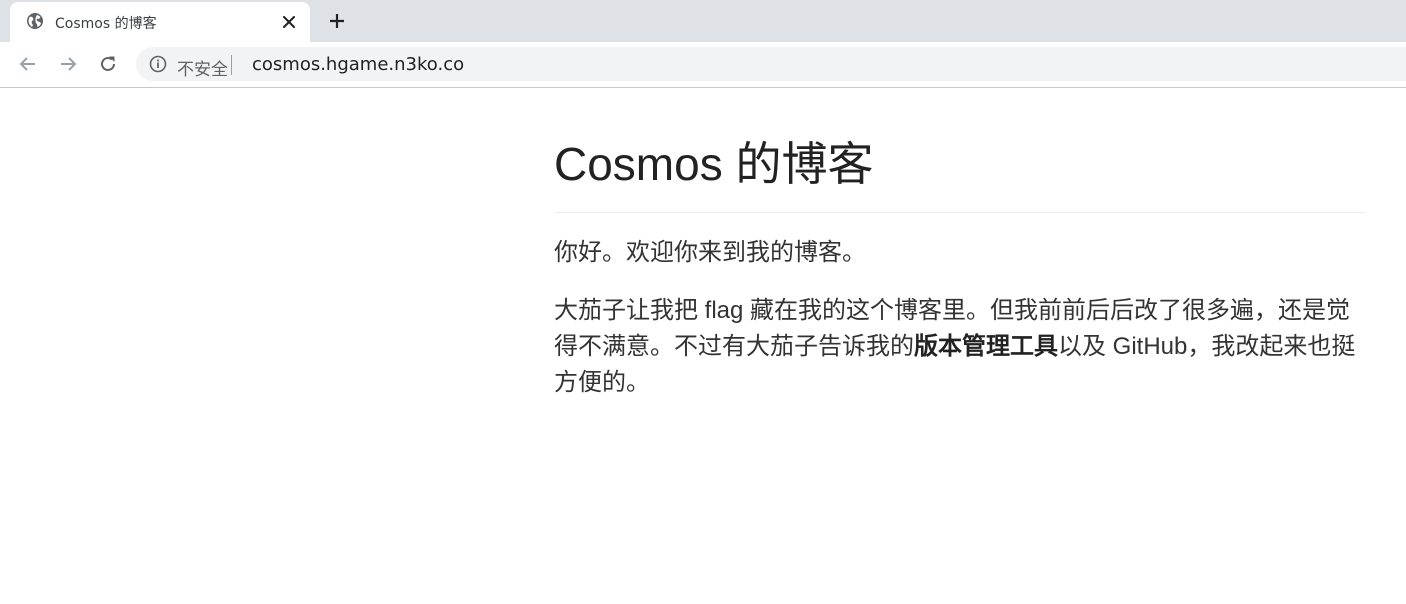  Describe the element at coordinates (202, 67) in the screenshot. I see `security-label: 不安全` at that location.